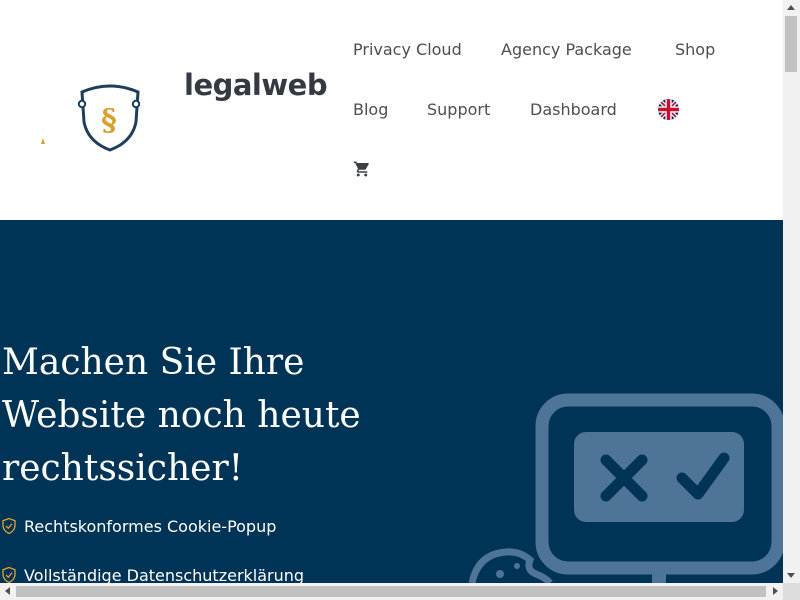  Describe the element at coordinates (668, 109) in the screenshot. I see `uk-flag-icon` at that location.